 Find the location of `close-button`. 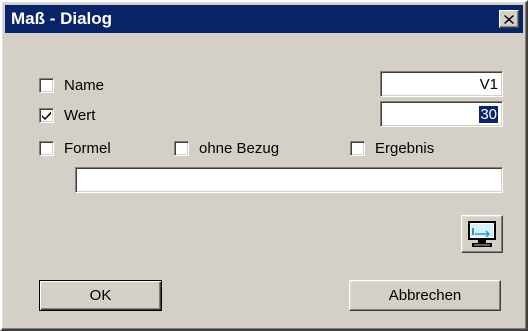

close-button is located at coordinates (509, 19).